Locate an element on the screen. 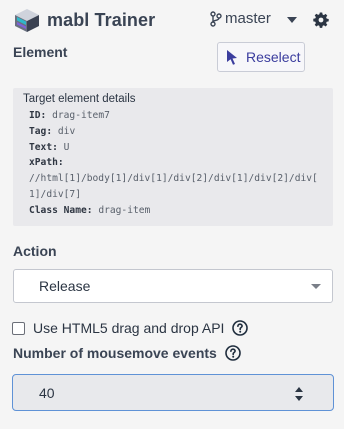 The image size is (344, 429). git-branch-icon is located at coordinates (216, 18).